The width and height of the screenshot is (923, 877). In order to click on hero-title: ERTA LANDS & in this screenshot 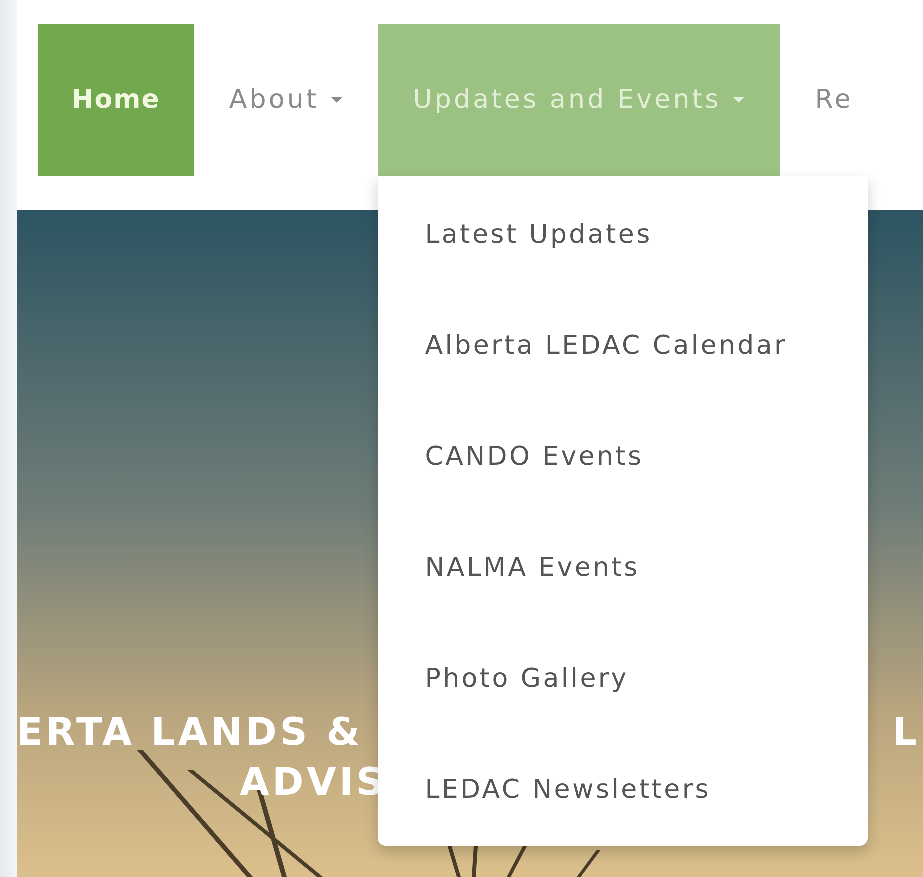, I will do `click(190, 732)`.